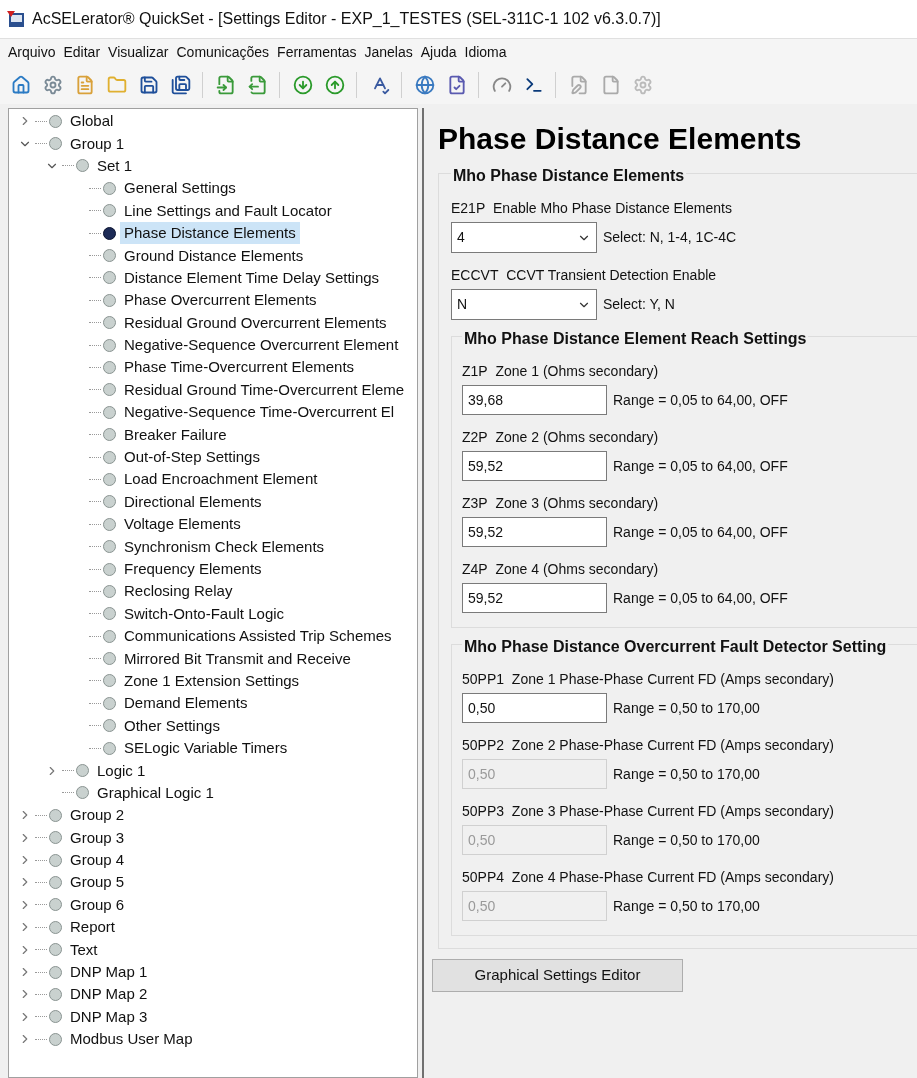  Describe the element at coordinates (425, 85) in the screenshot. I see `globe-icon` at that location.